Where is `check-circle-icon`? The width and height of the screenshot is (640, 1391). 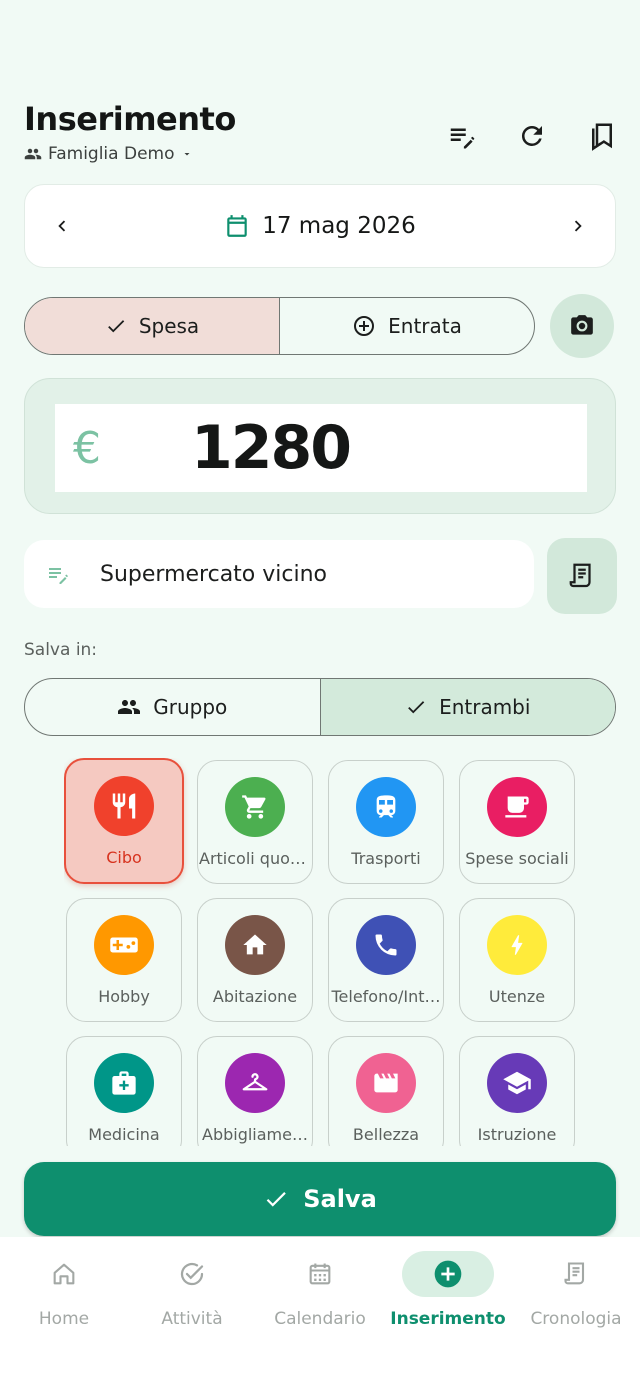 check-circle-icon is located at coordinates (192, 1274).